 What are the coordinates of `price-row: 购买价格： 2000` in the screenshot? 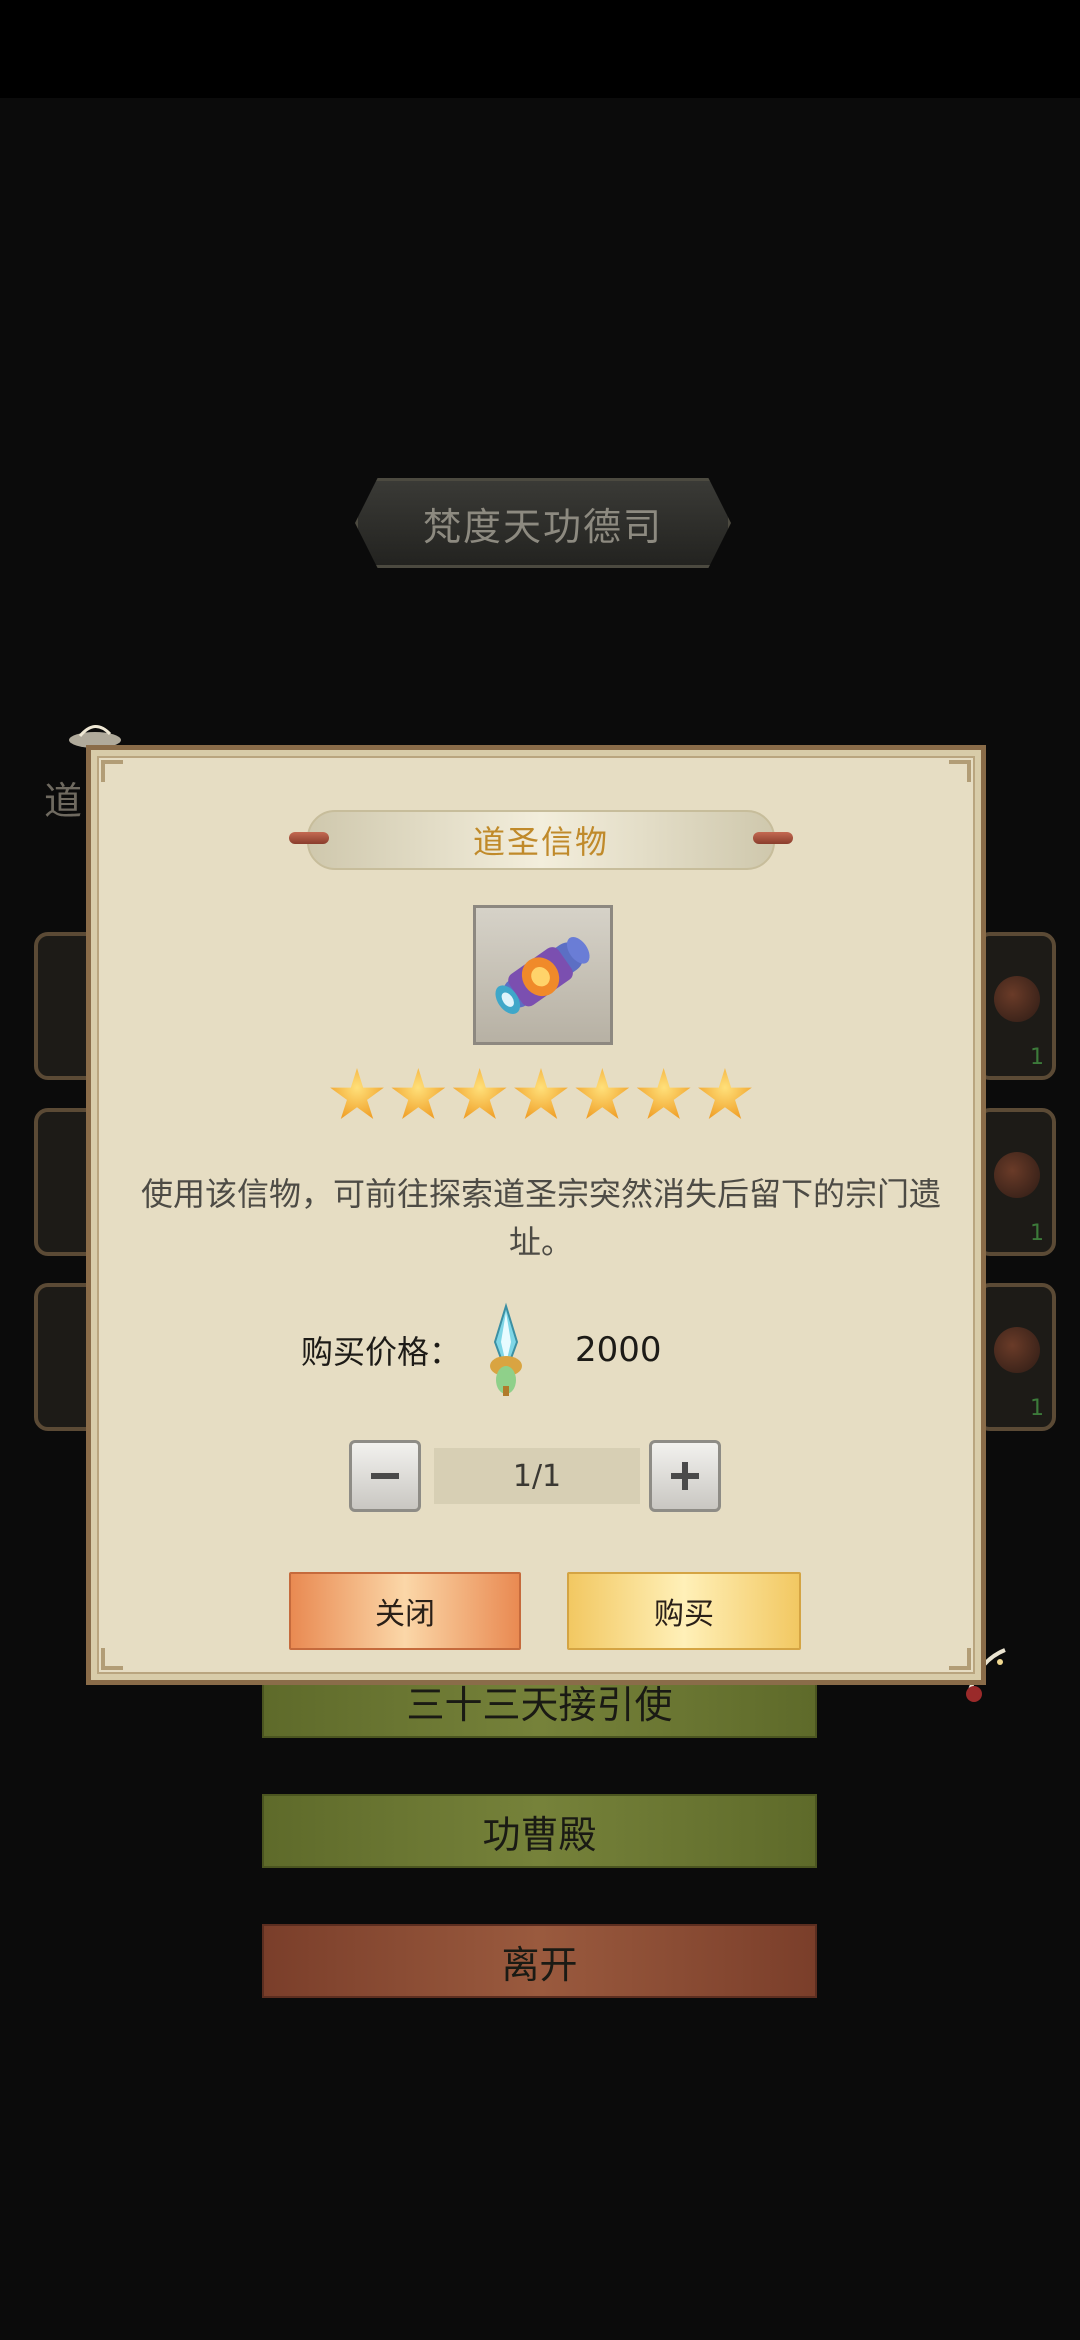 It's located at (481, 1350).